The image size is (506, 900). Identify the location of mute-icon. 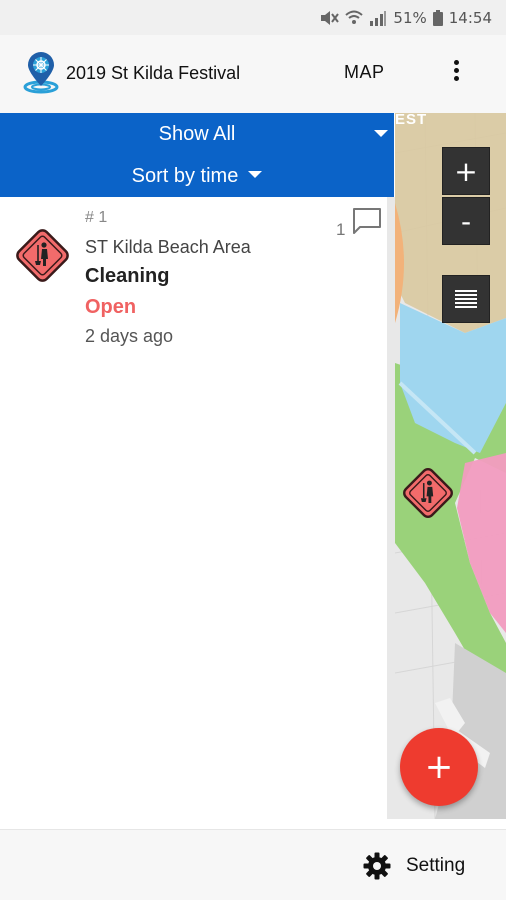
(330, 17).